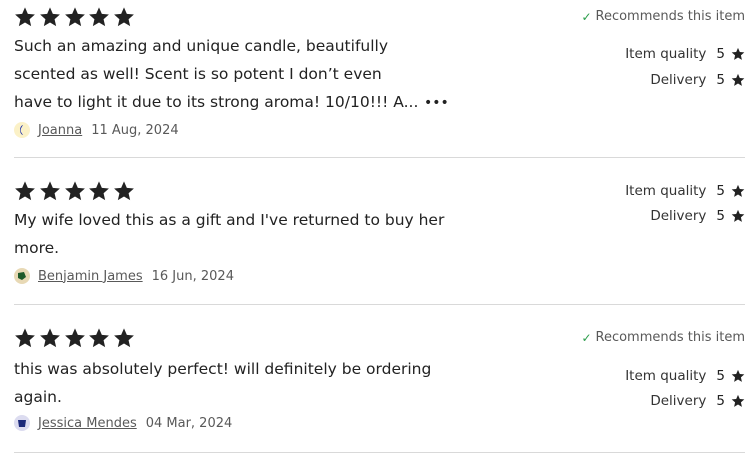  I want to click on review-text-line: more., so click(37, 248).